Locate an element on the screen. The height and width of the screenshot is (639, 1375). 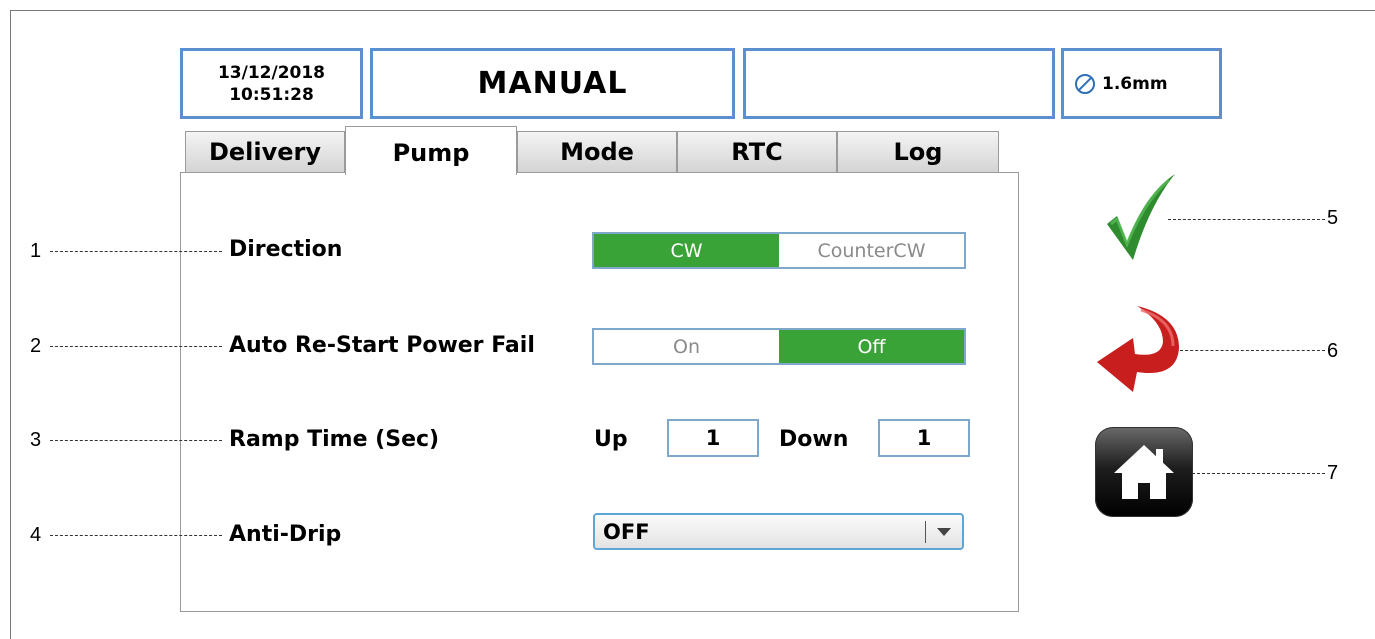
auto-restart-label: Auto Re-Start Power Fail is located at coordinates (382, 345).